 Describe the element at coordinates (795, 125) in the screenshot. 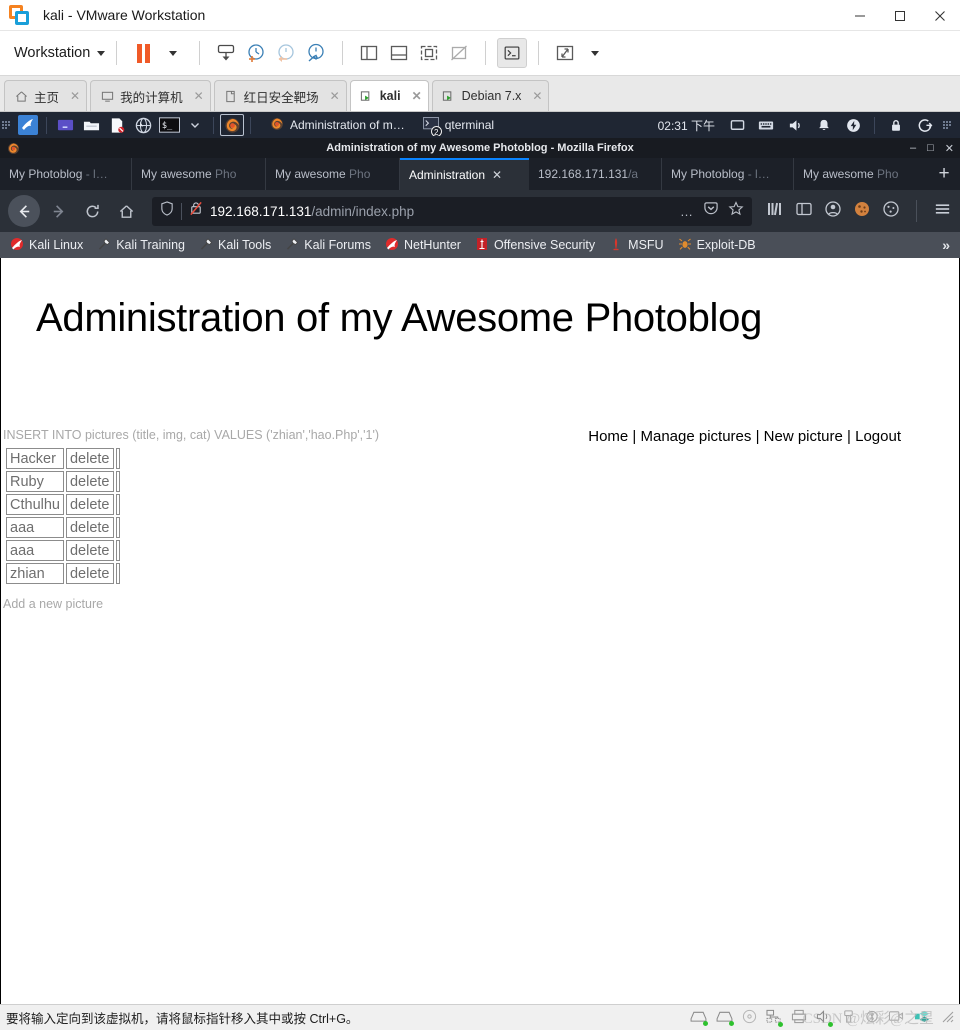

I see `speaker-icon` at that location.